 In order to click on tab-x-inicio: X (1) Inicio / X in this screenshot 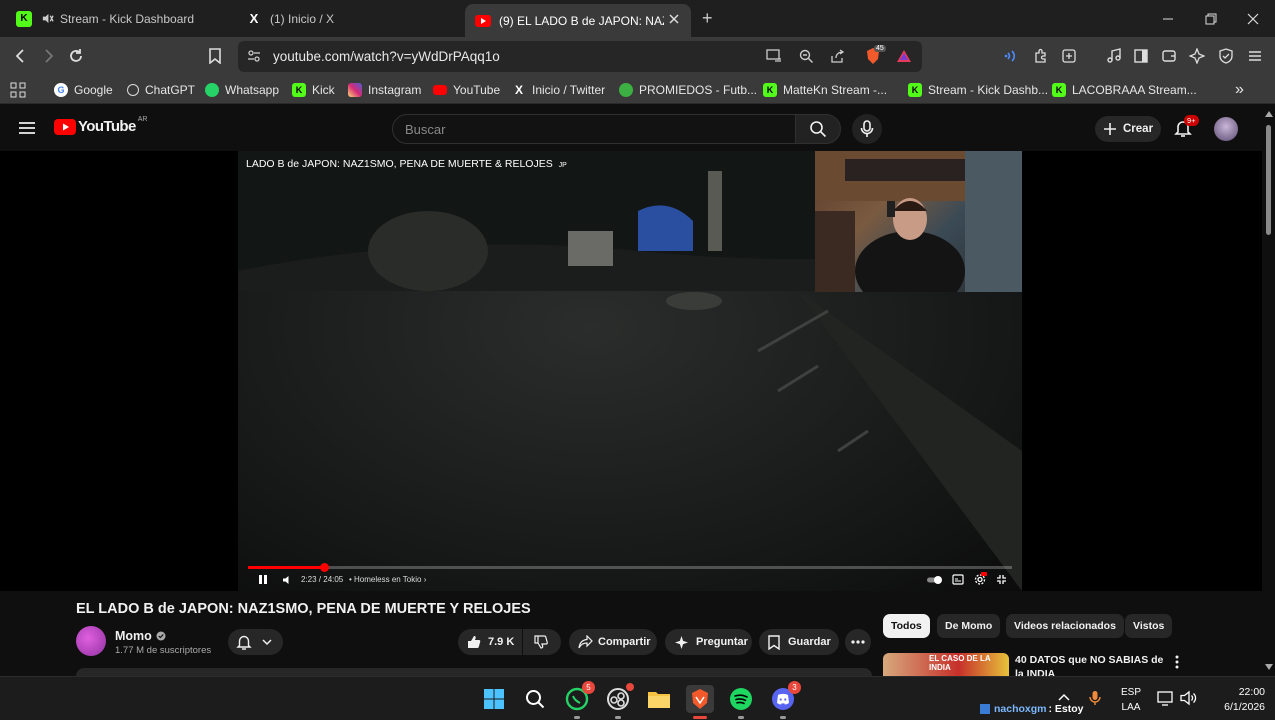, I will do `click(348, 18)`.